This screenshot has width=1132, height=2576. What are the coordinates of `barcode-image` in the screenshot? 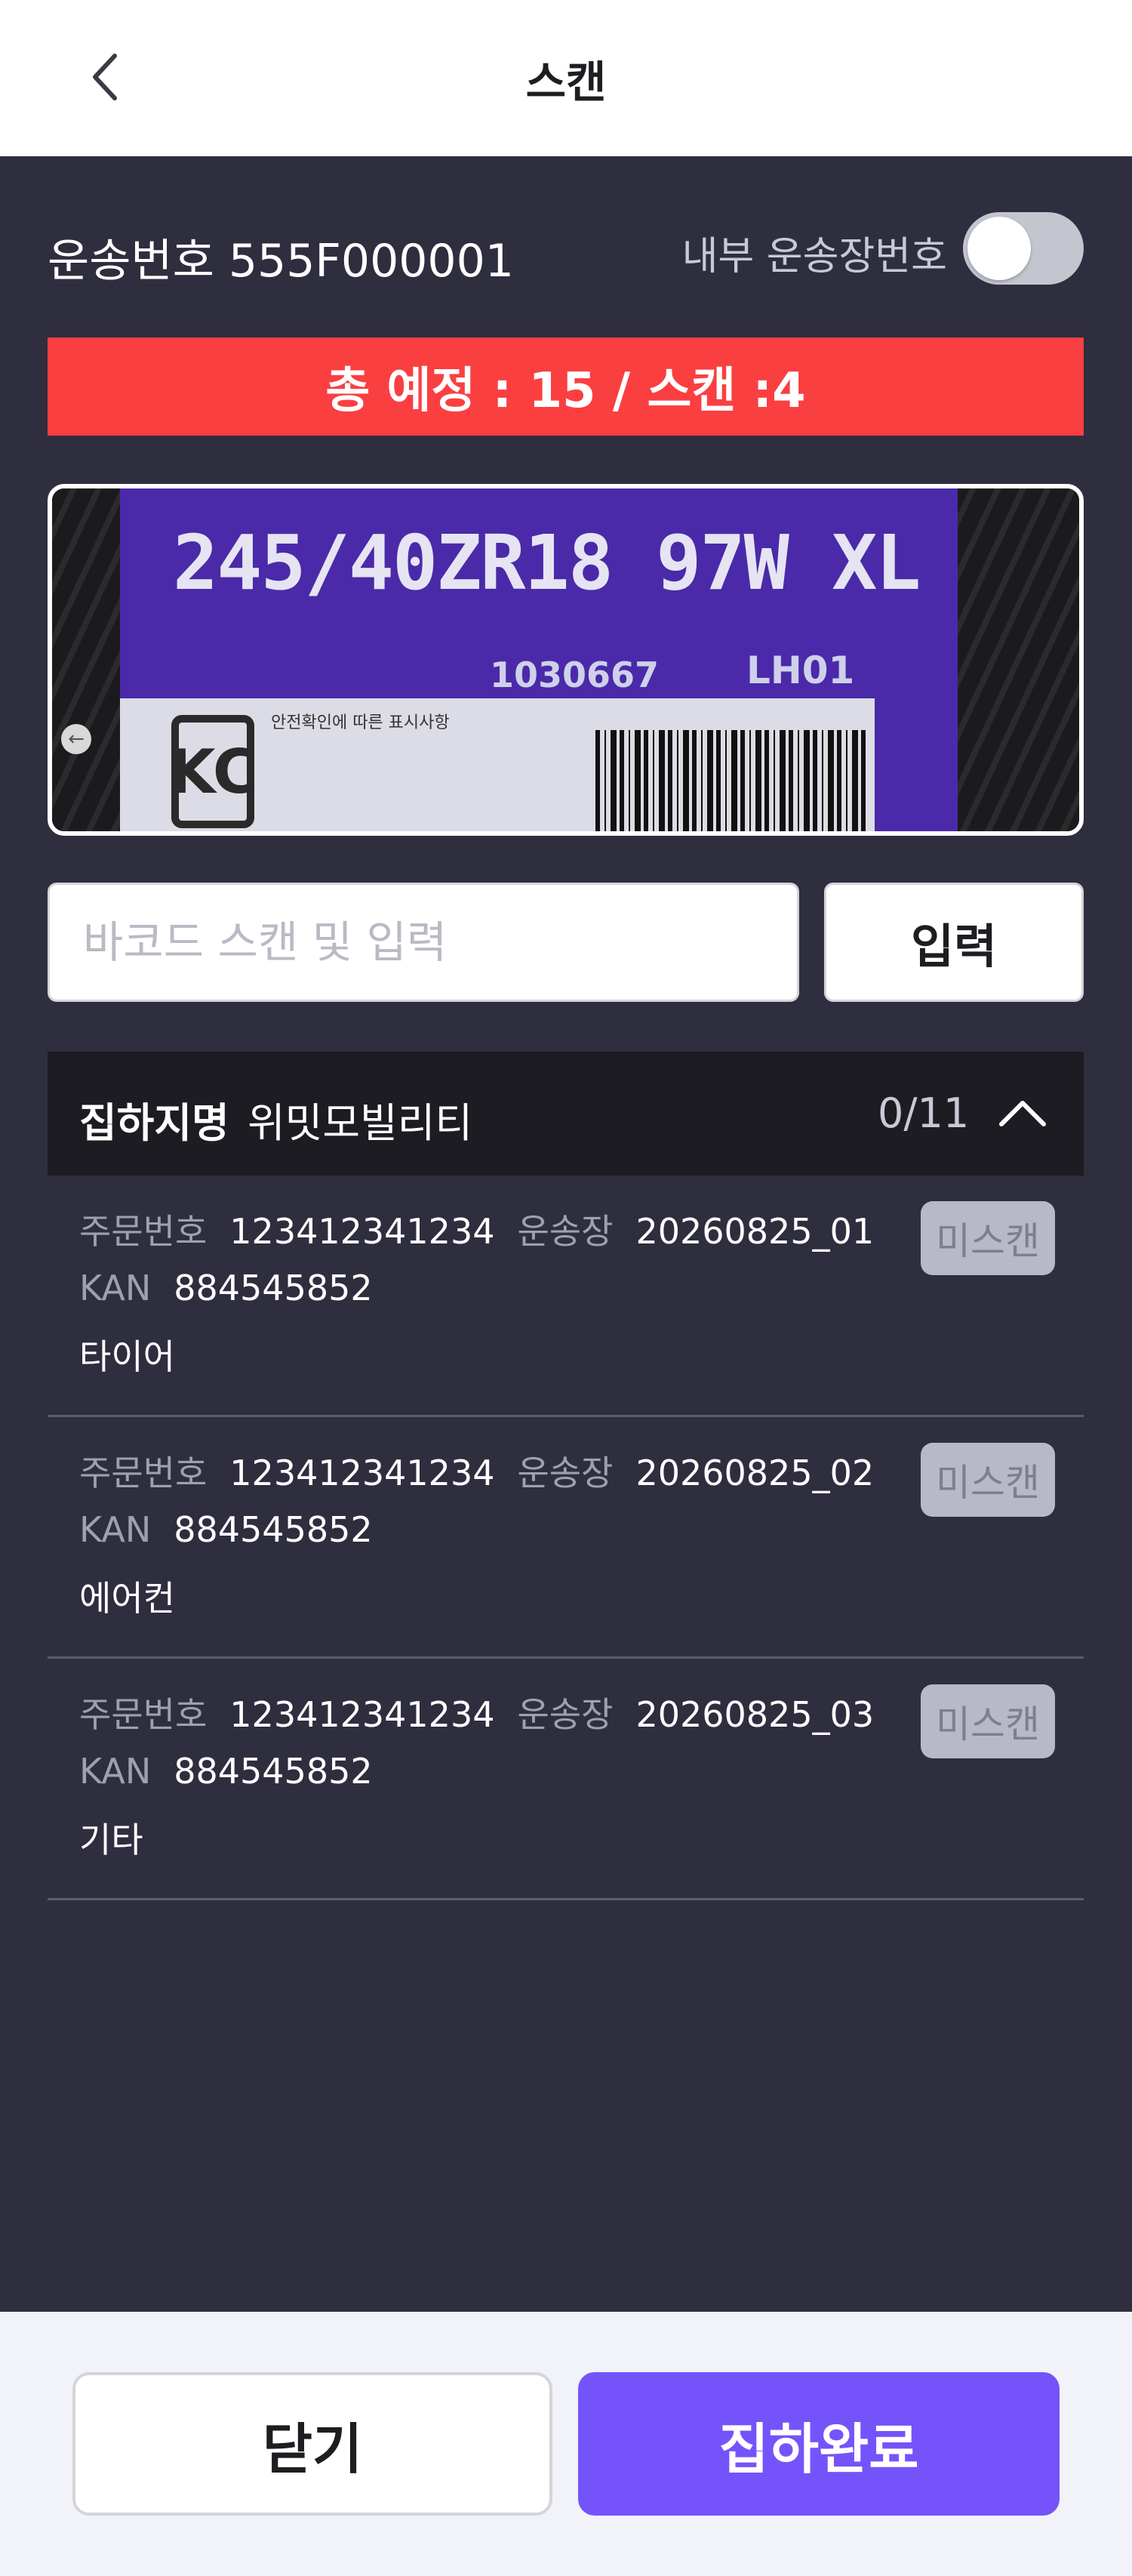 It's located at (731, 780).